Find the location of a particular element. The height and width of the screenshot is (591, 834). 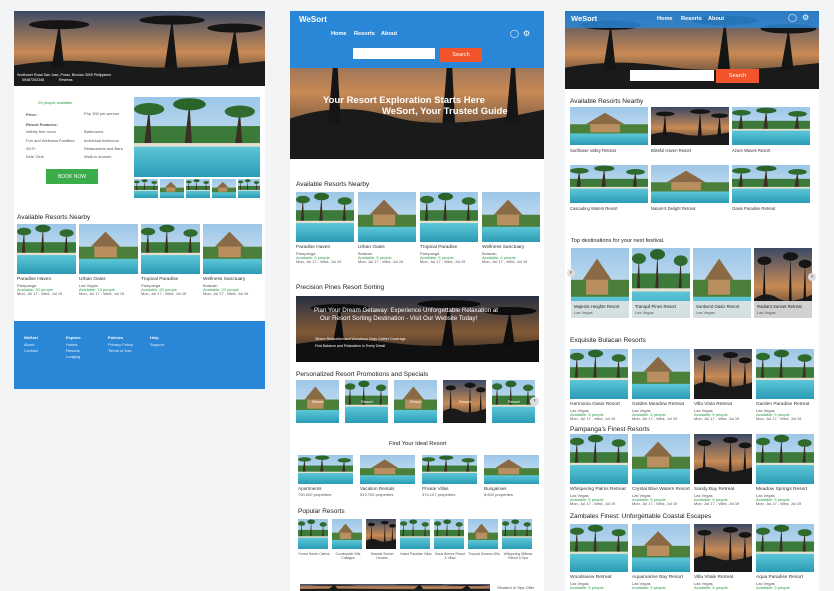

resort-card-name: Sandy Bay Retreat is located at coordinates (714, 489).